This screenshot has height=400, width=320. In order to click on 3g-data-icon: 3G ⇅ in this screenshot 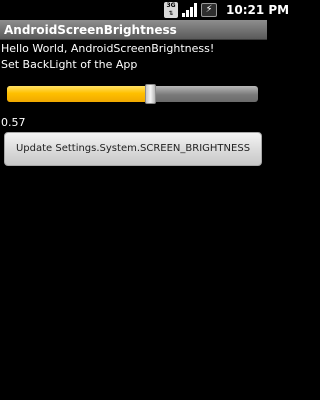, I will do `click(171, 10)`.